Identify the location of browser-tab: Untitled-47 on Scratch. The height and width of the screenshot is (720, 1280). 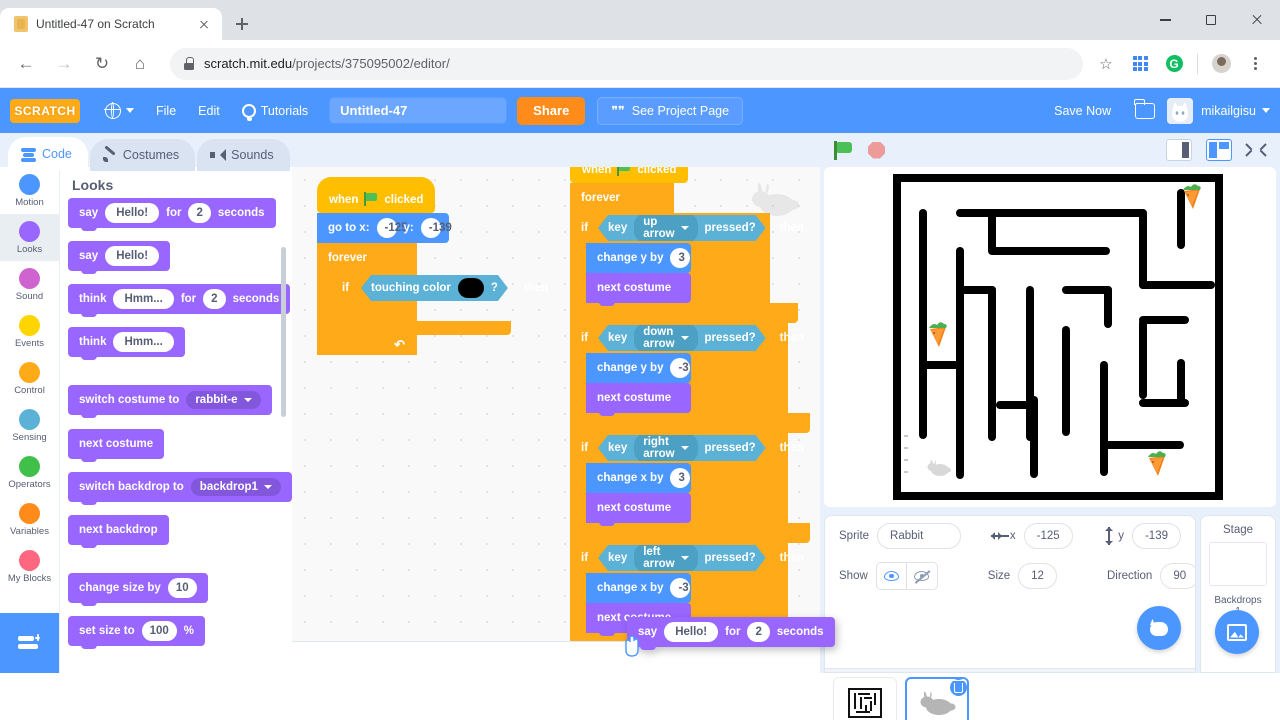
(111, 24).